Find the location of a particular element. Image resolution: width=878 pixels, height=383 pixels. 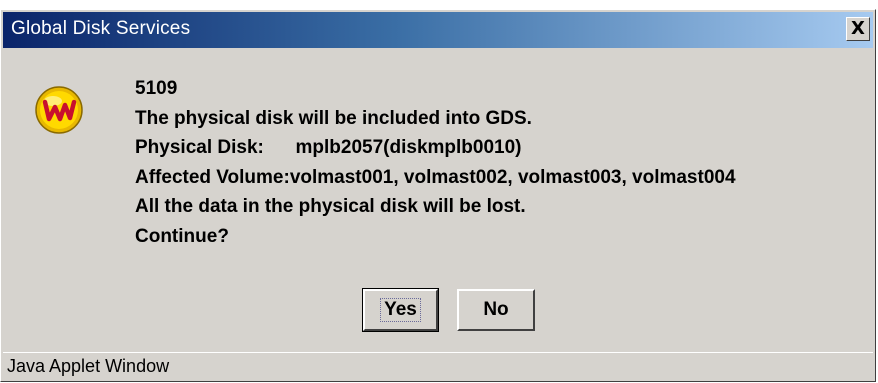

status-bar: Java Applet Window is located at coordinates (438, 366).